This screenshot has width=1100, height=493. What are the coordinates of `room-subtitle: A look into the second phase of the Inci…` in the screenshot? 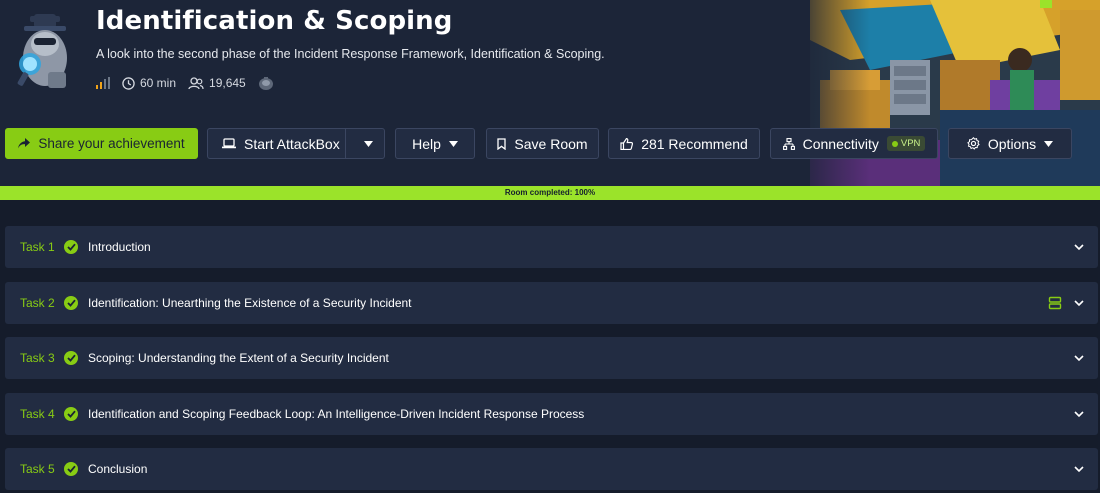 It's located at (350, 54).